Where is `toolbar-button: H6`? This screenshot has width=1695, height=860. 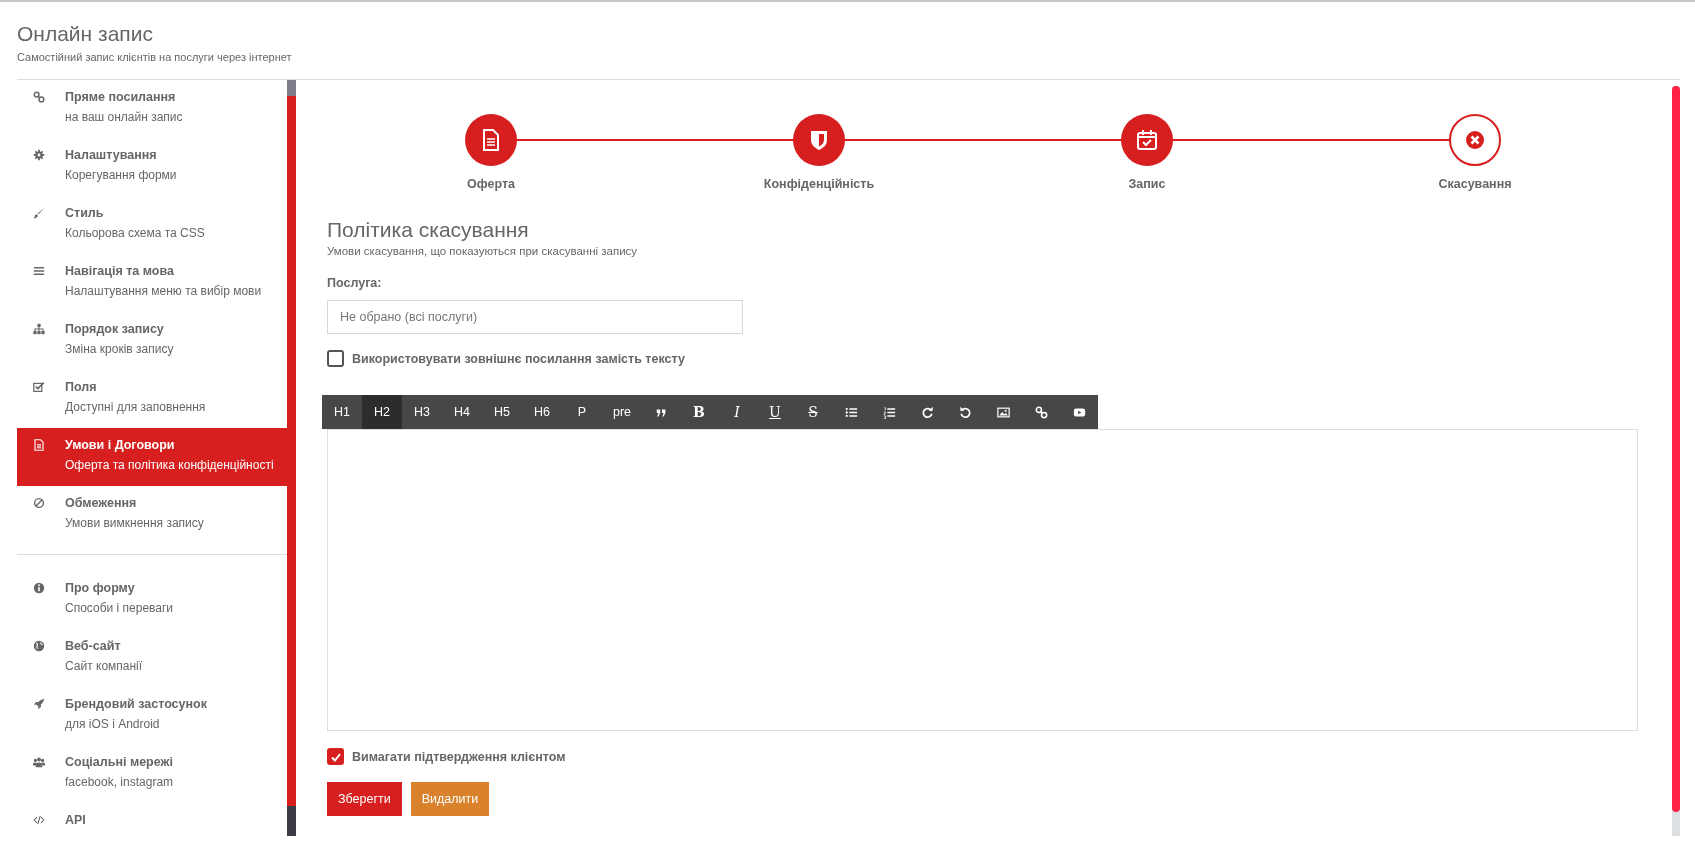
toolbar-button: H6 is located at coordinates (542, 412).